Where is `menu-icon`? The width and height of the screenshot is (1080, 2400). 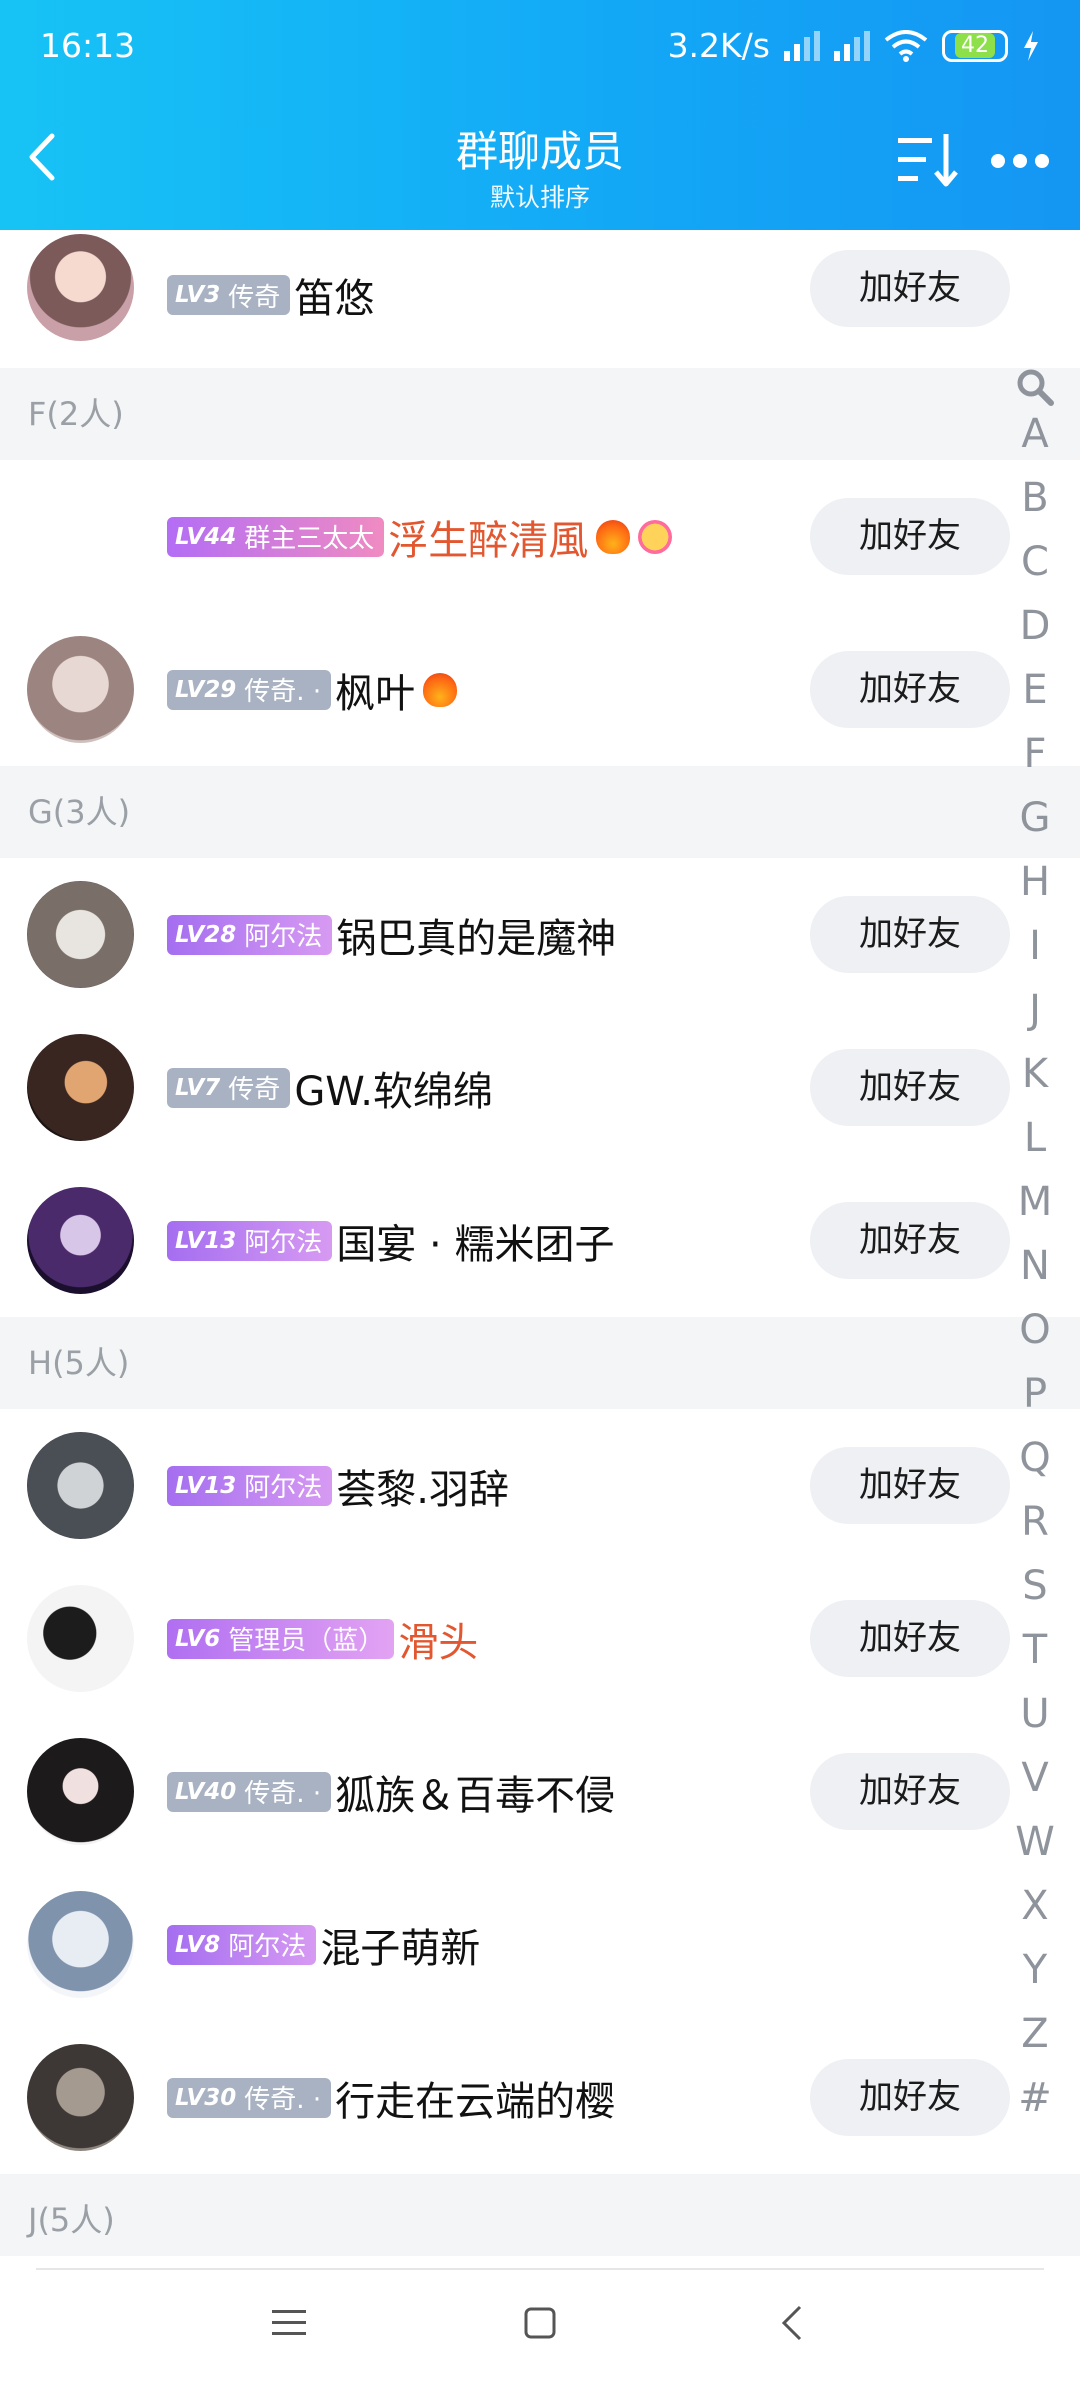 menu-icon is located at coordinates (289, 2323).